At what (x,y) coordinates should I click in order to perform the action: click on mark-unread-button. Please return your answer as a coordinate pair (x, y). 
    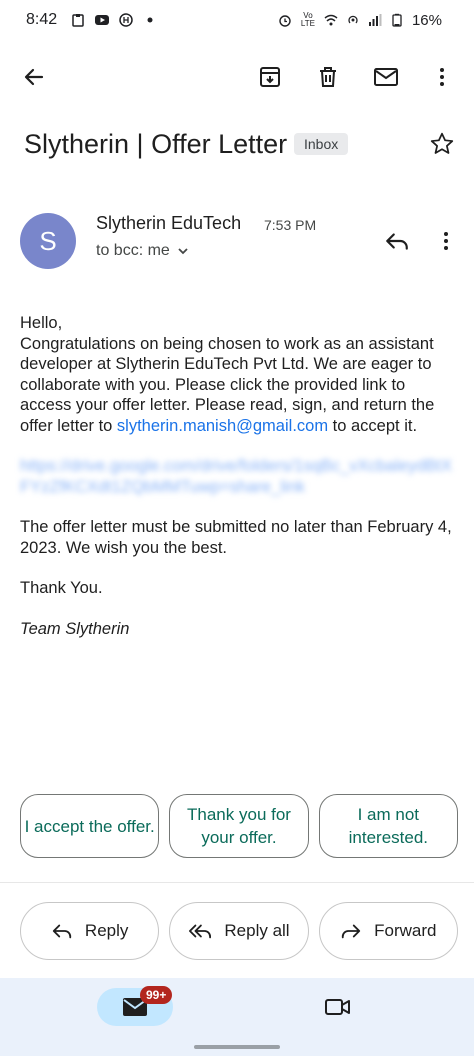
    Looking at the image, I should click on (386, 77).